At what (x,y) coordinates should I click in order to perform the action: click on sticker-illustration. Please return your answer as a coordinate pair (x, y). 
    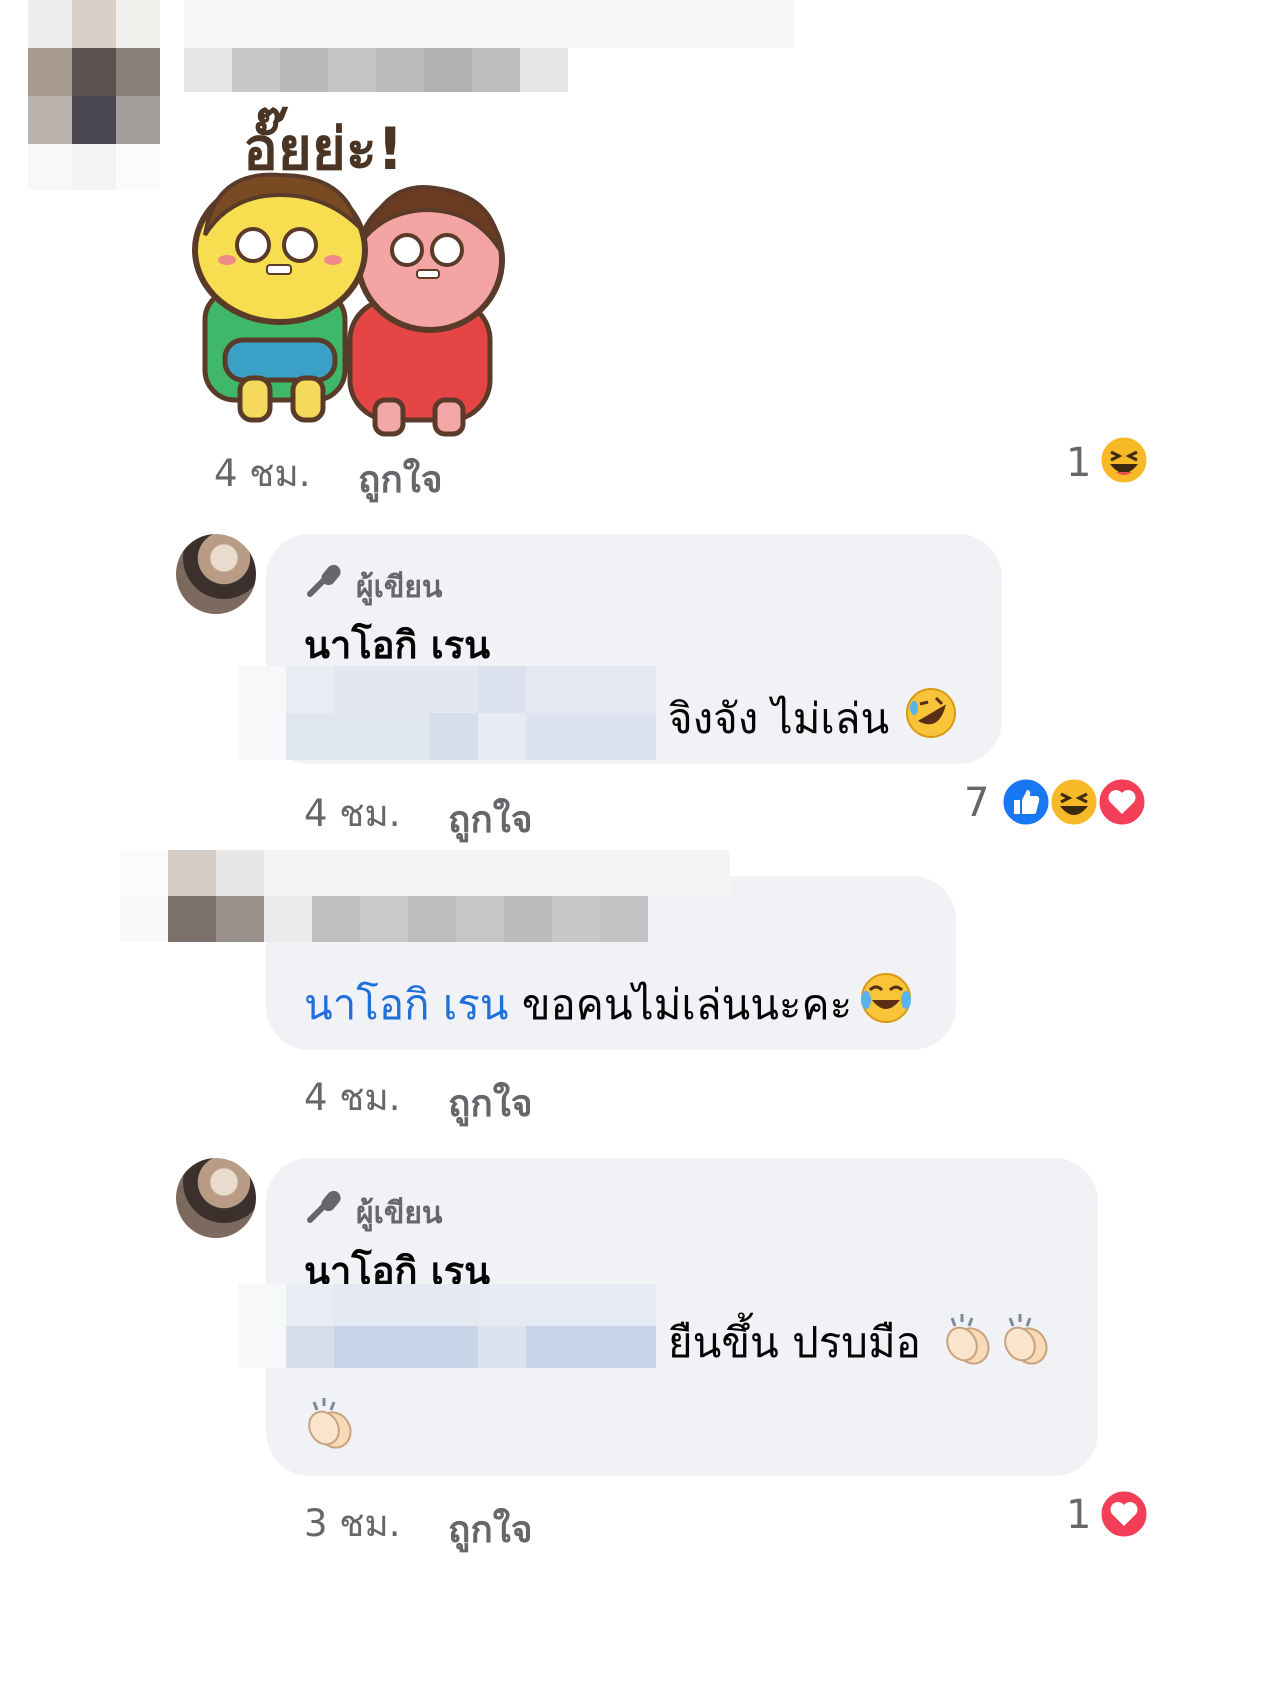
    Looking at the image, I should click on (348, 304).